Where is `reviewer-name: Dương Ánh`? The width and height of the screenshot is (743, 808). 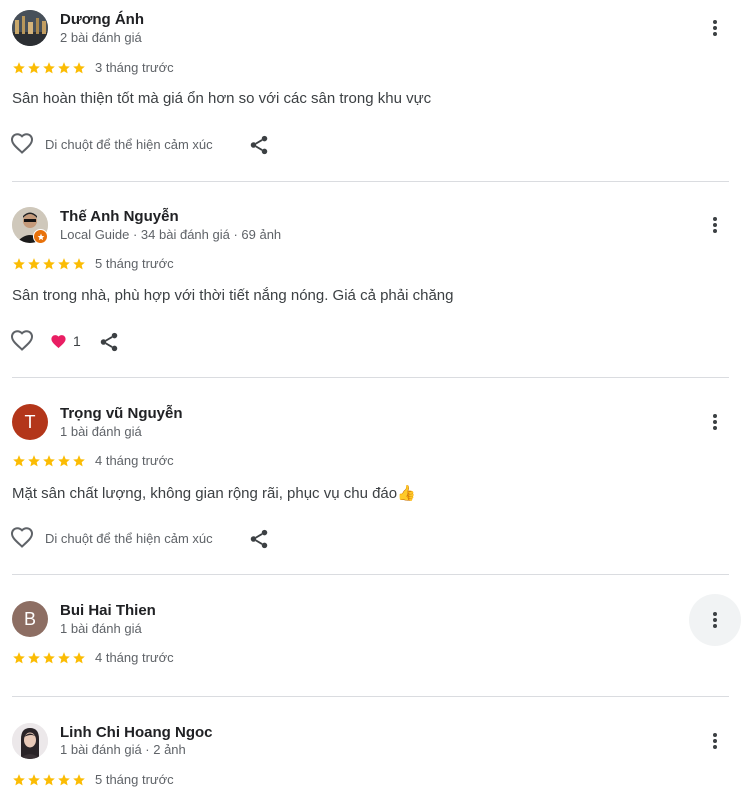 reviewer-name: Dương Ánh is located at coordinates (102, 19).